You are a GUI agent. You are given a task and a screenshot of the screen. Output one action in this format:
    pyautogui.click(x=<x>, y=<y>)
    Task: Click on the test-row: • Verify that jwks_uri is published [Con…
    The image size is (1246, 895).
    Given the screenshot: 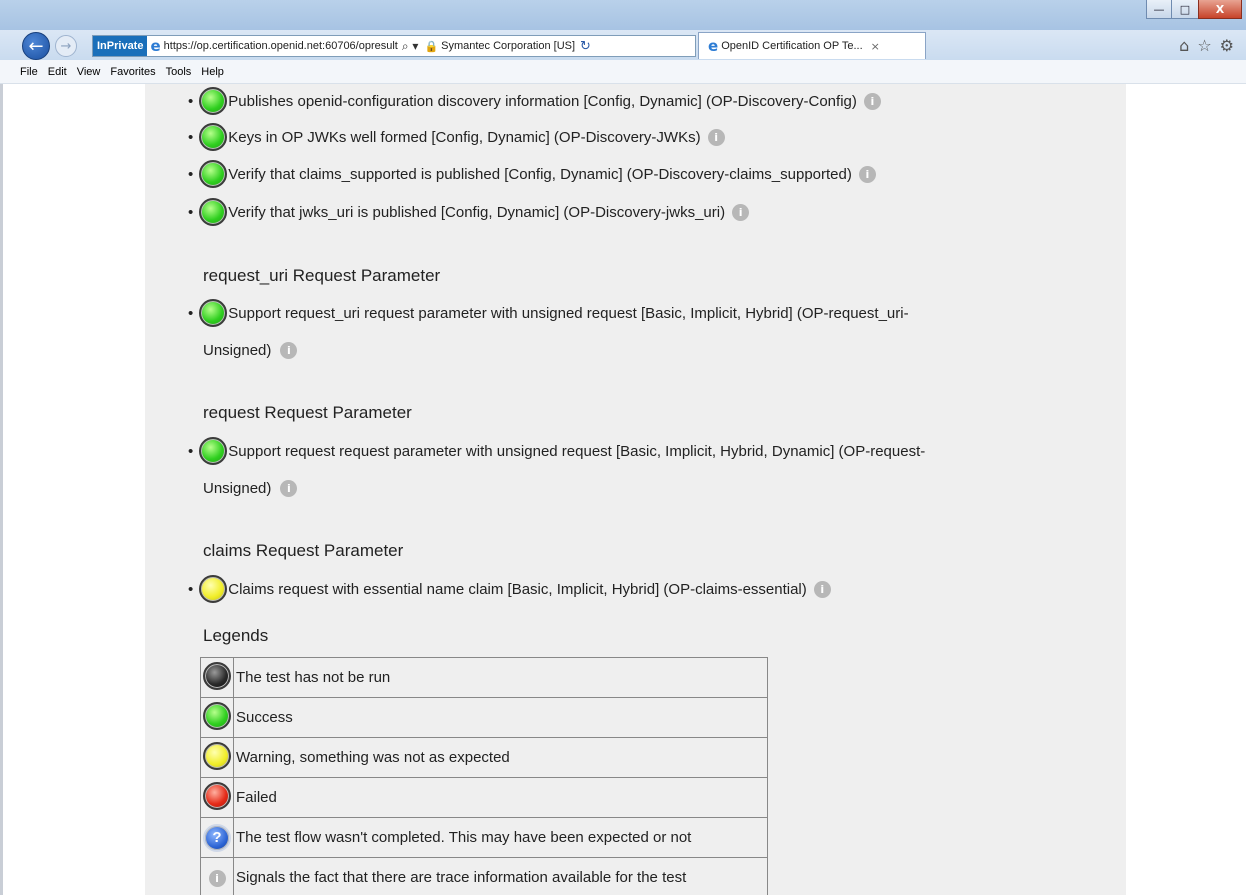 What is the action you would take?
    pyautogui.click(x=469, y=212)
    